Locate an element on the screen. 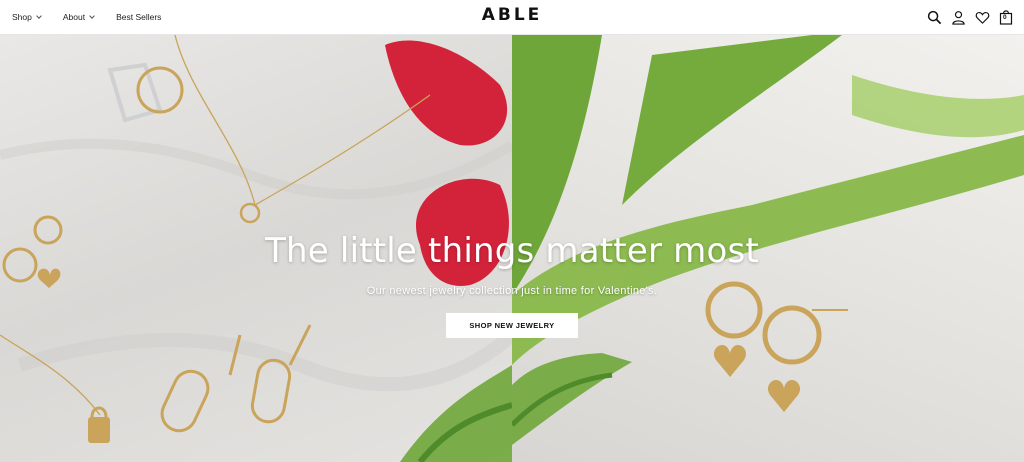 The width and height of the screenshot is (1024, 462). nav-shop-label: Shop is located at coordinates (22, 17).